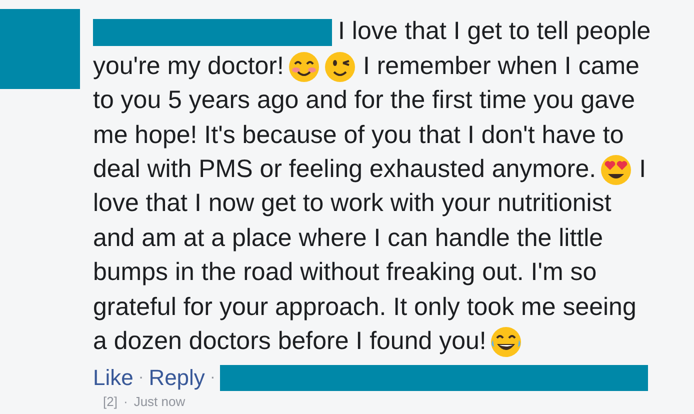  I want to click on laughing-tears-face-icon, so click(506, 342).